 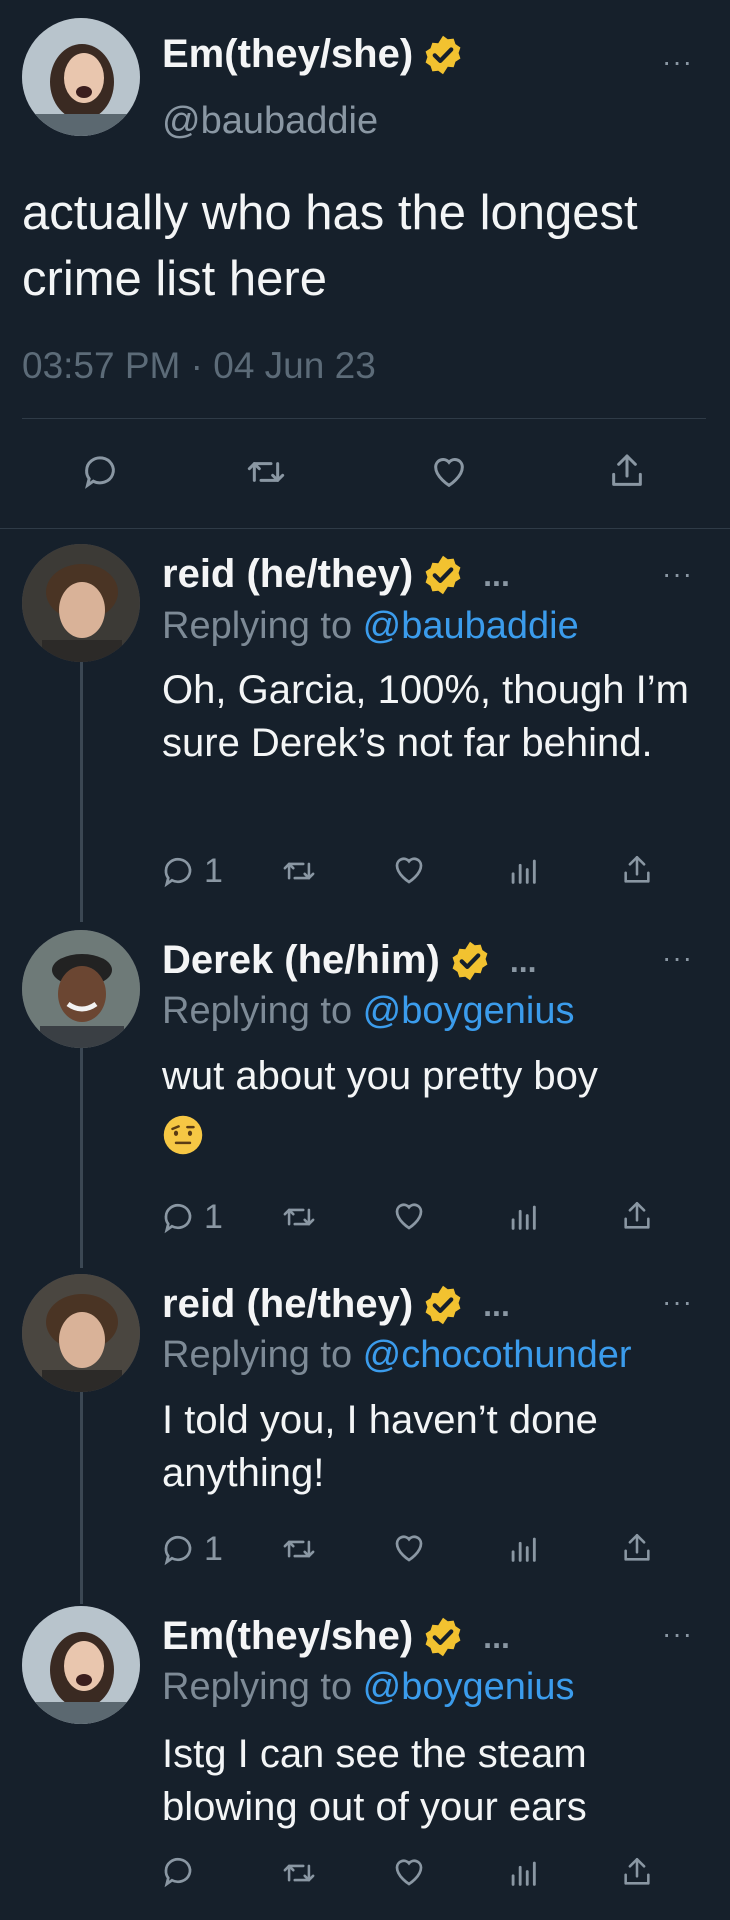 What do you see at coordinates (471, 626) in the screenshot?
I see `mention-link: @baubaddie` at bounding box center [471, 626].